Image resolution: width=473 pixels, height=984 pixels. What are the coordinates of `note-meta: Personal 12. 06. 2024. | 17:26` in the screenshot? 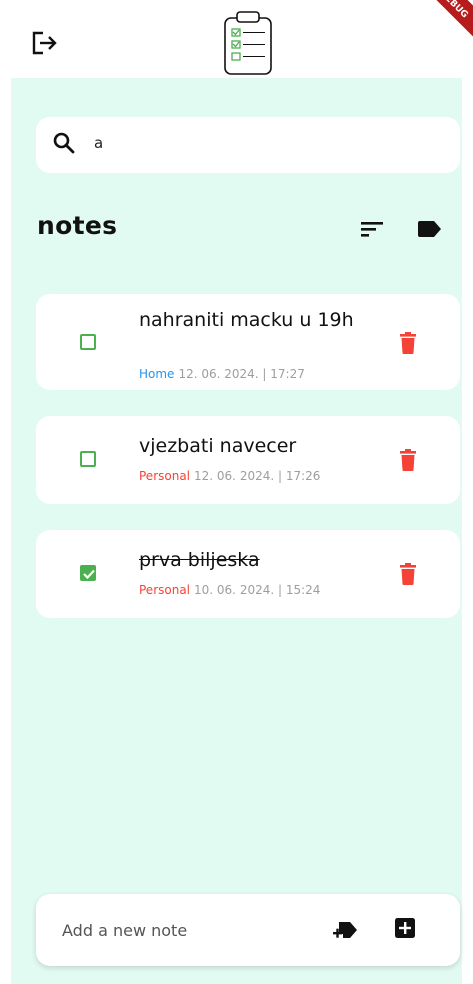 It's located at (229, 476).